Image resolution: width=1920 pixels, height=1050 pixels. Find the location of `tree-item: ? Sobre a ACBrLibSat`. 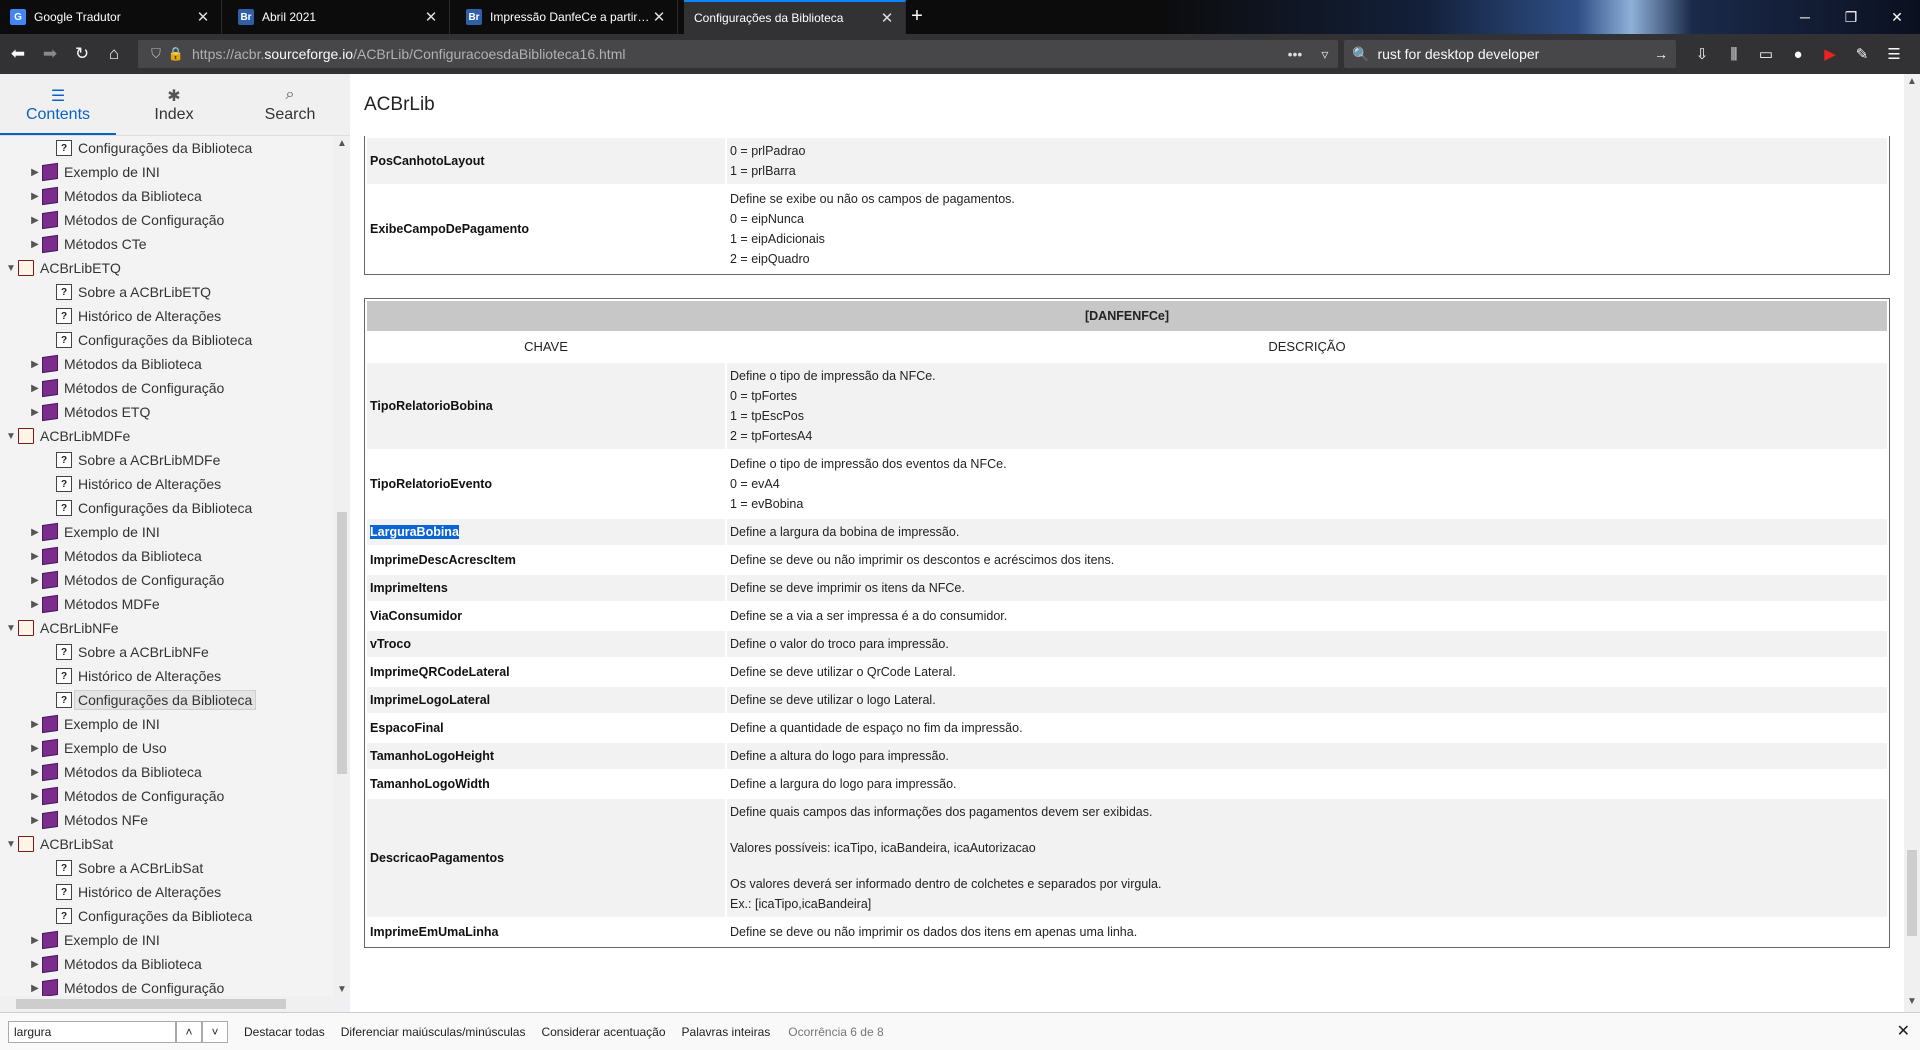

tree-item: ? Sobre a ACBrLibSat is located at coordinates (167, 868).